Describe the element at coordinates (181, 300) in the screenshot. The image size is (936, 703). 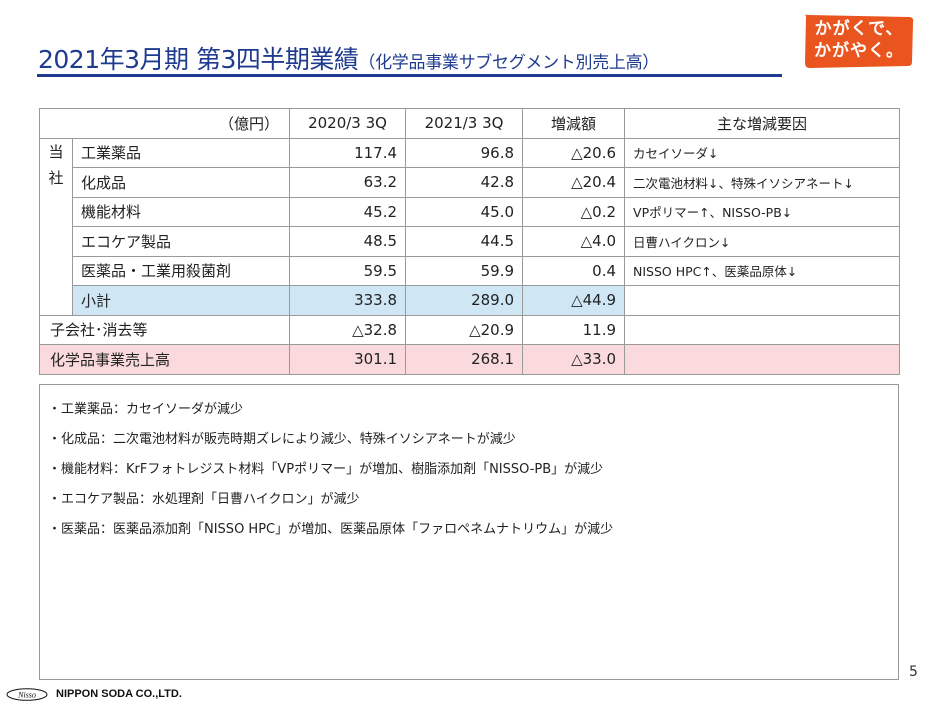
I see `subtotal-name: 小計` at that location.